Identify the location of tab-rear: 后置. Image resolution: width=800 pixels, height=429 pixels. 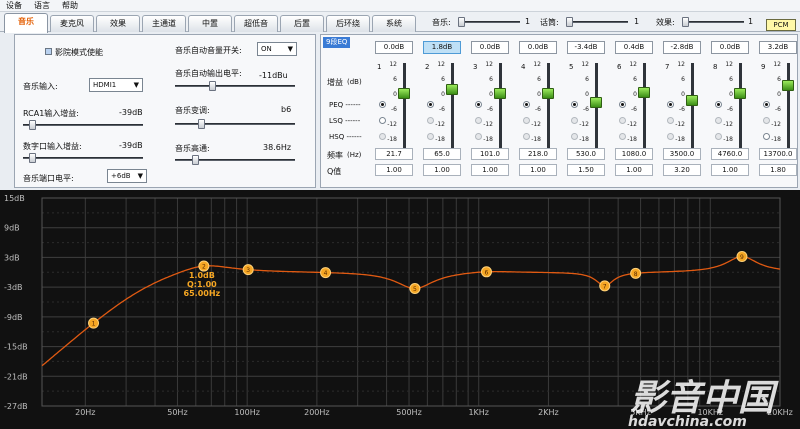
(302, 23).